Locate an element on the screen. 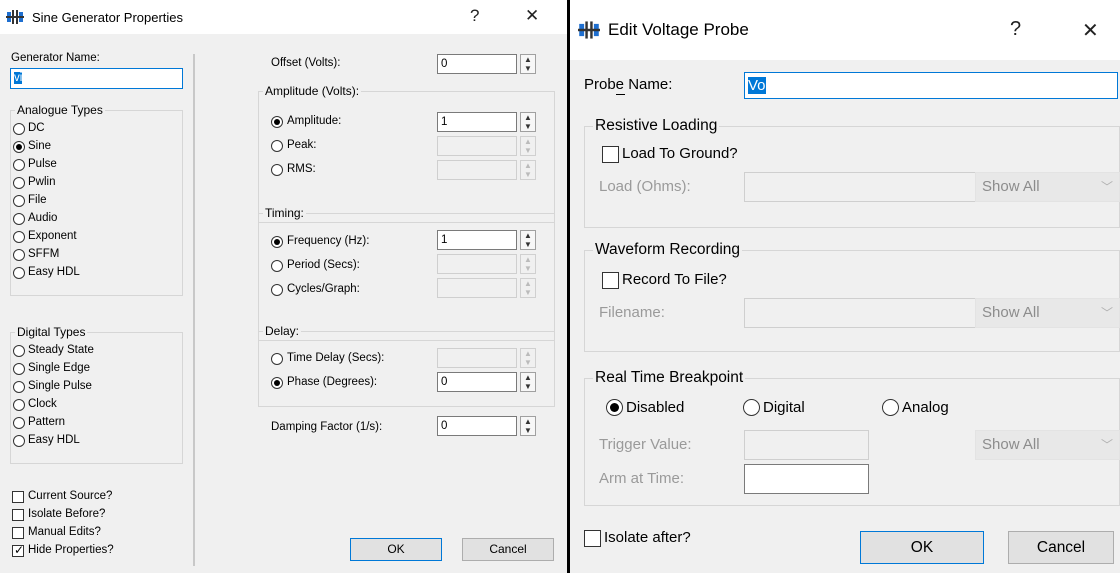 This screenshot has width=1120, height=573. load-ohms-label: Load (Ohms): is located at coordinates (645, 186).